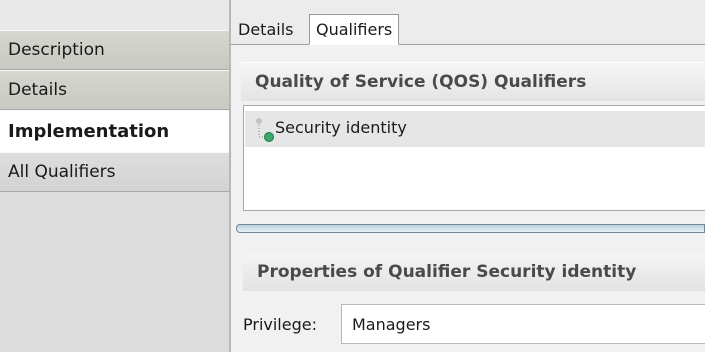 This screenshot has height=352, width=705. Describe the element at coordinates (56, 50) in the screenshot. I see `sidebar-item-label: Description` at that location.